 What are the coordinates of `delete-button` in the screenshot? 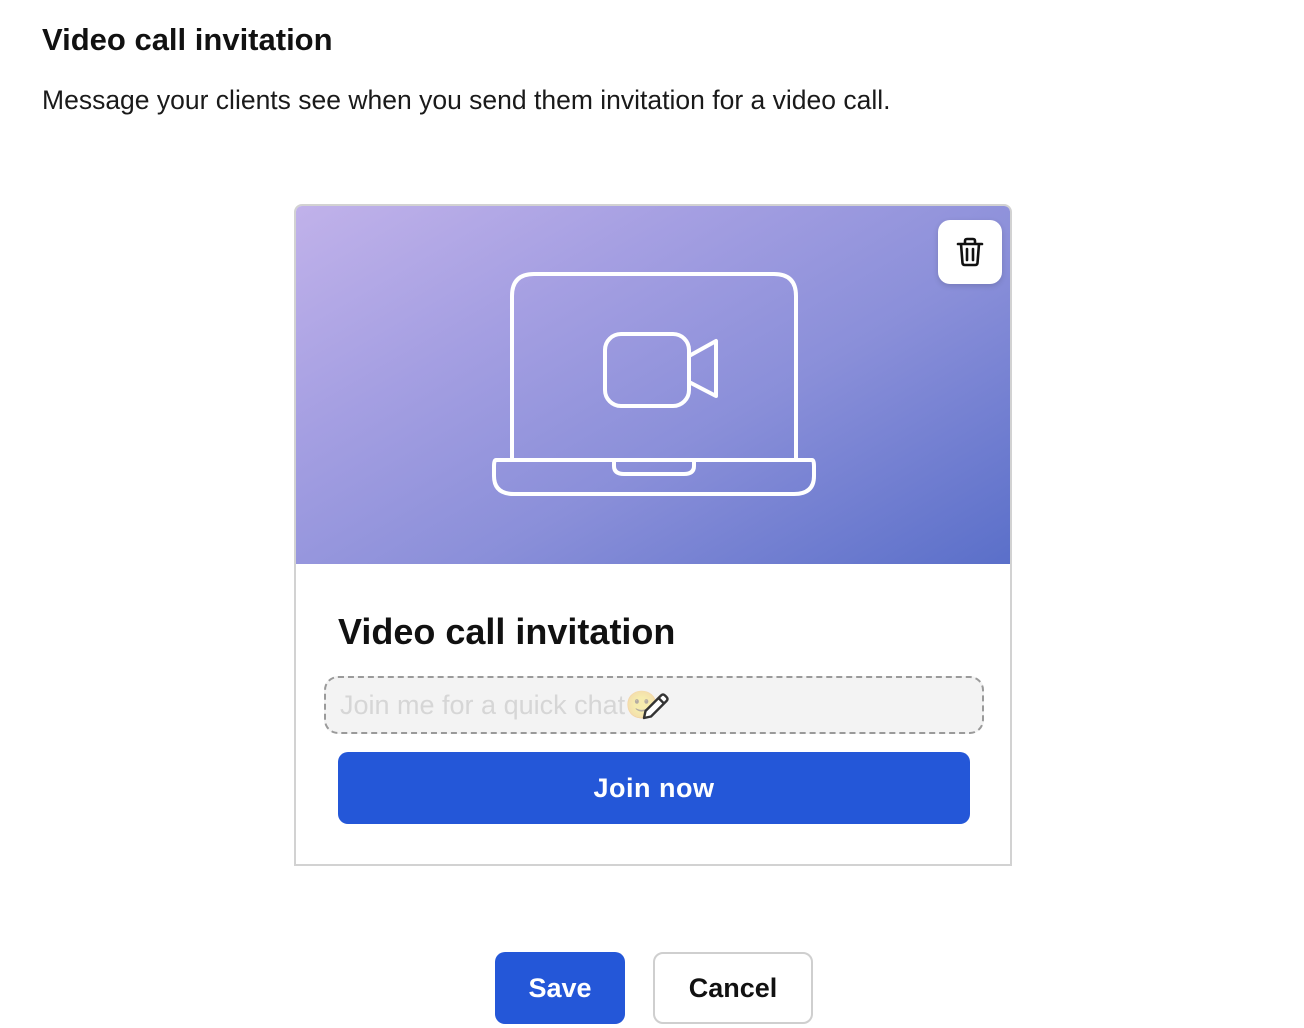 It's located at (970, 252).